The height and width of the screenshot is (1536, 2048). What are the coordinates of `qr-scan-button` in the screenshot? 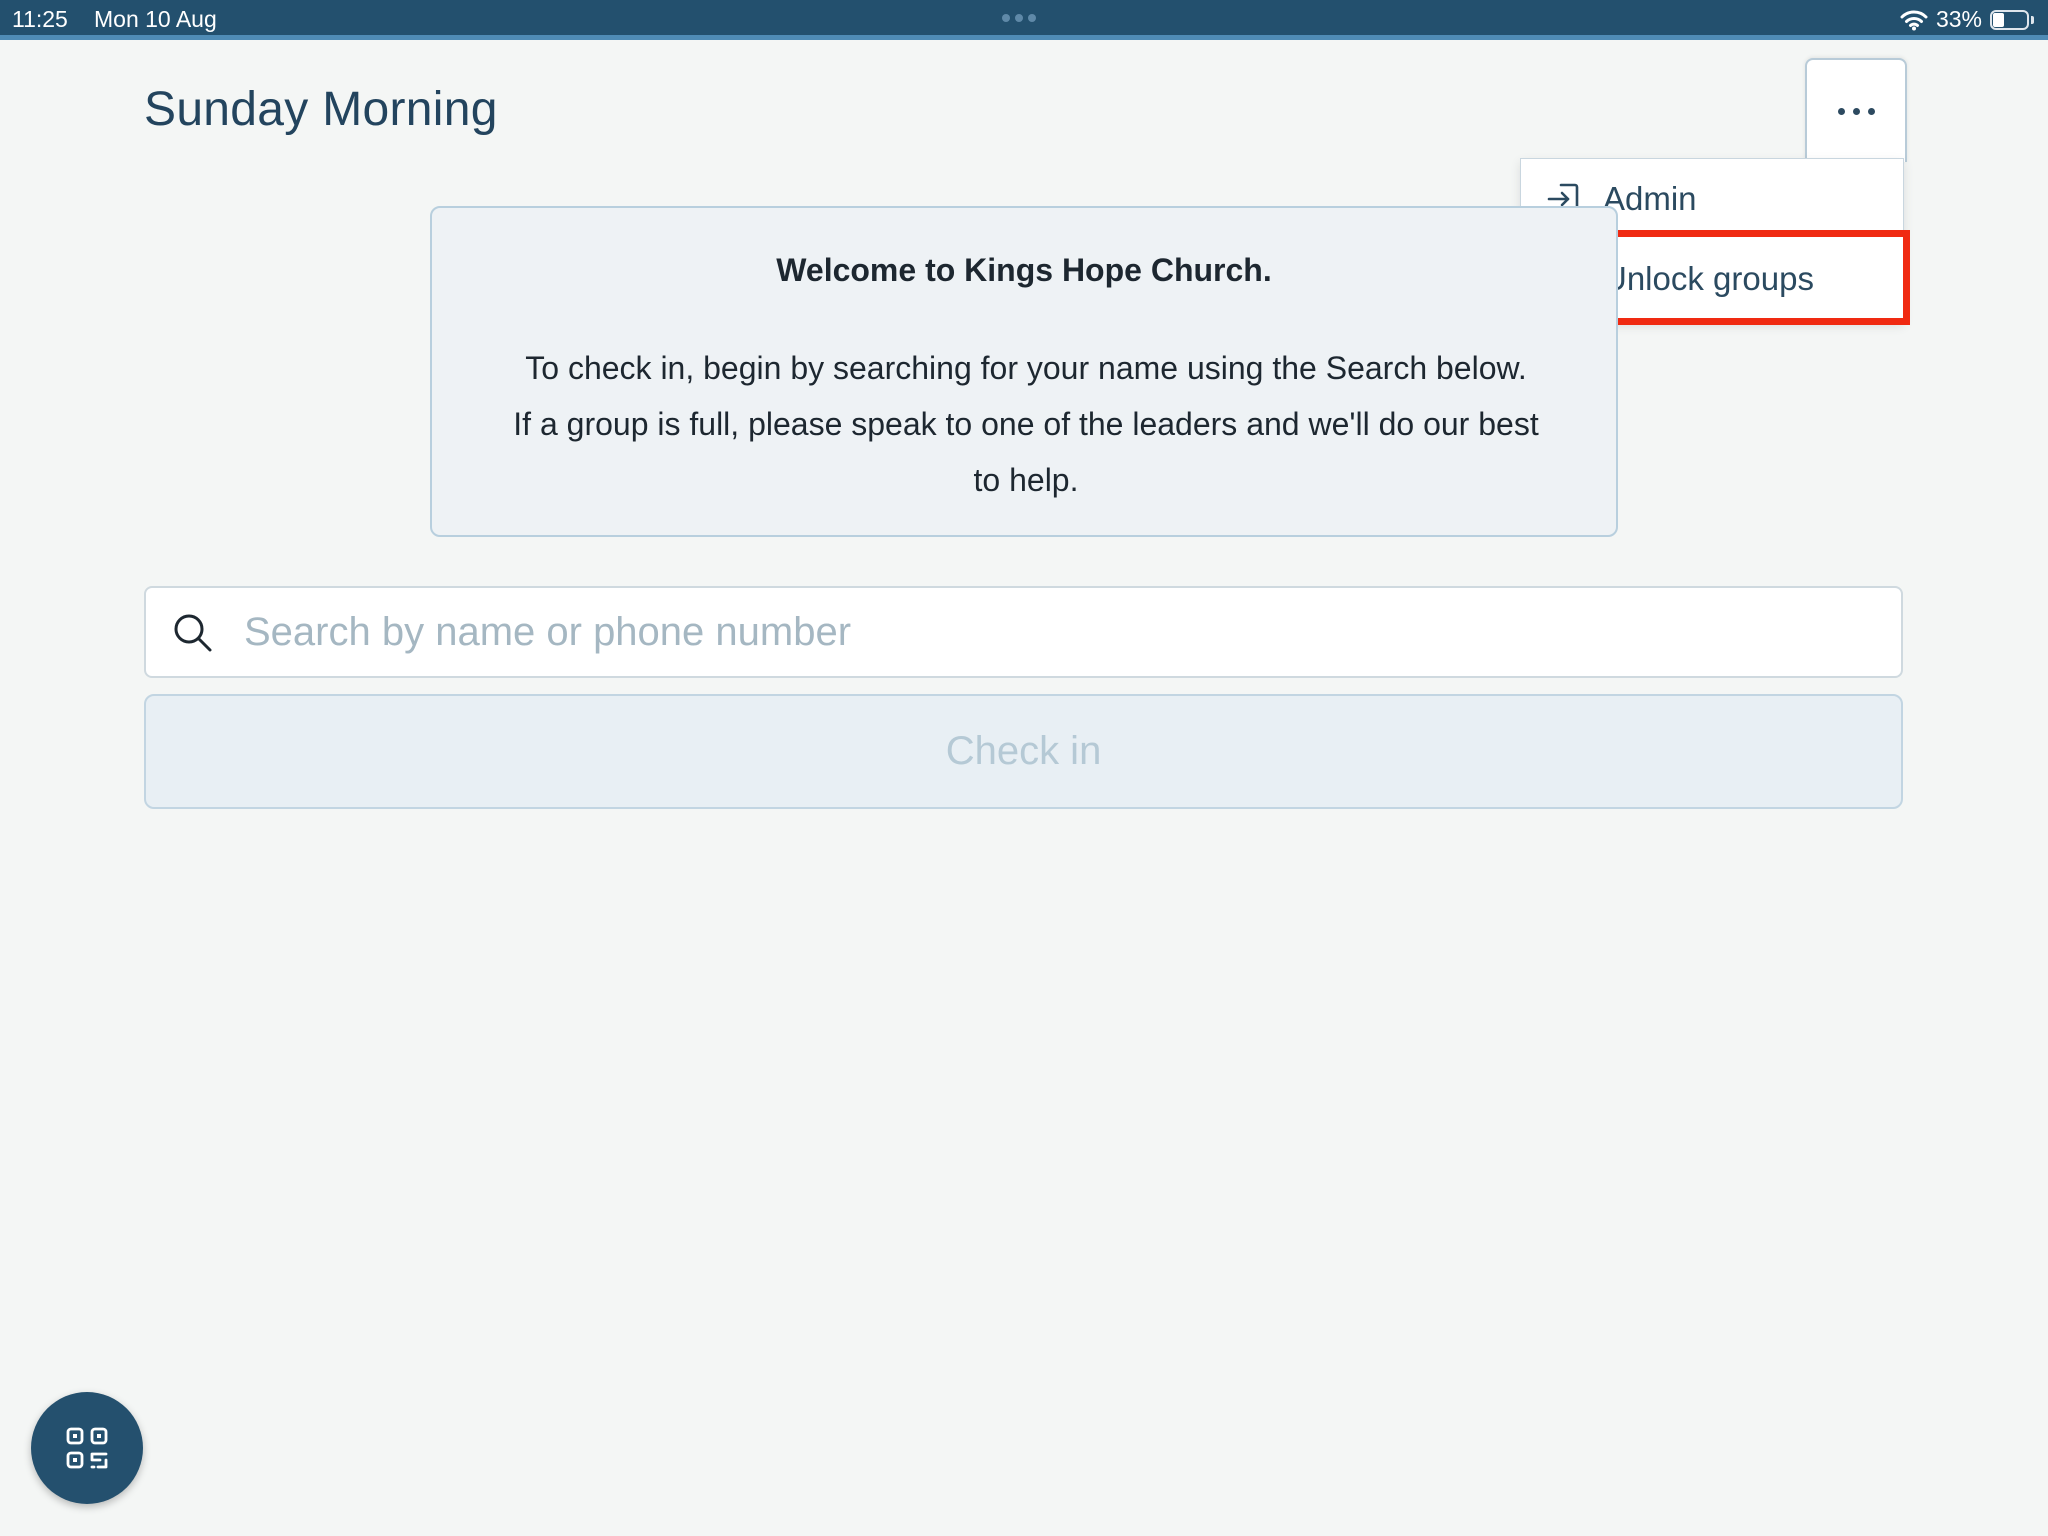 It's located at (87, 1448).